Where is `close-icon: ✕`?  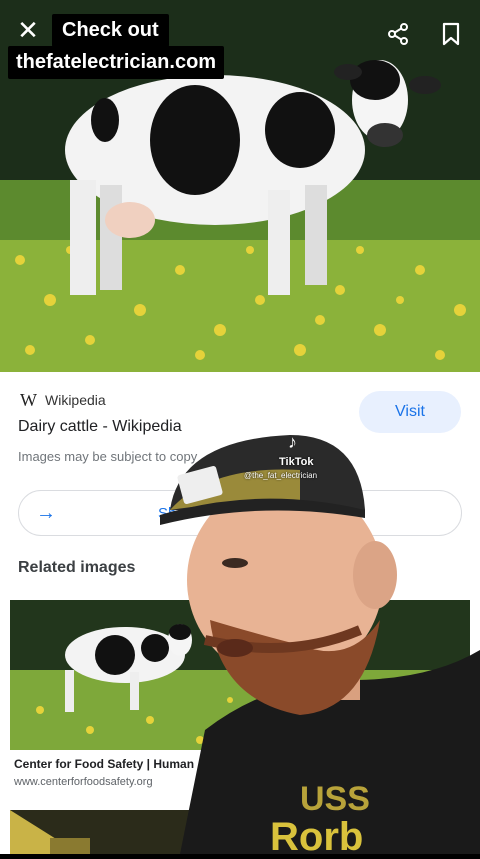 close-icon: ✕ is located at coordinates (28, 30).